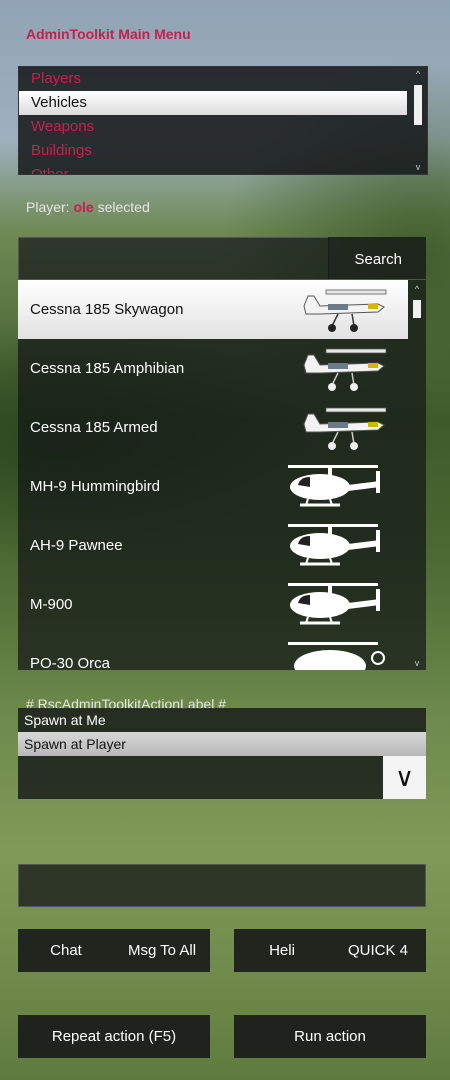 Image resolution: width=450 pixels, height=1080 pixels. Describe the element at coordinates (213, 309) in the screenshot. I see `vehicle-item: Cessna 185 Skywagon` at that location.